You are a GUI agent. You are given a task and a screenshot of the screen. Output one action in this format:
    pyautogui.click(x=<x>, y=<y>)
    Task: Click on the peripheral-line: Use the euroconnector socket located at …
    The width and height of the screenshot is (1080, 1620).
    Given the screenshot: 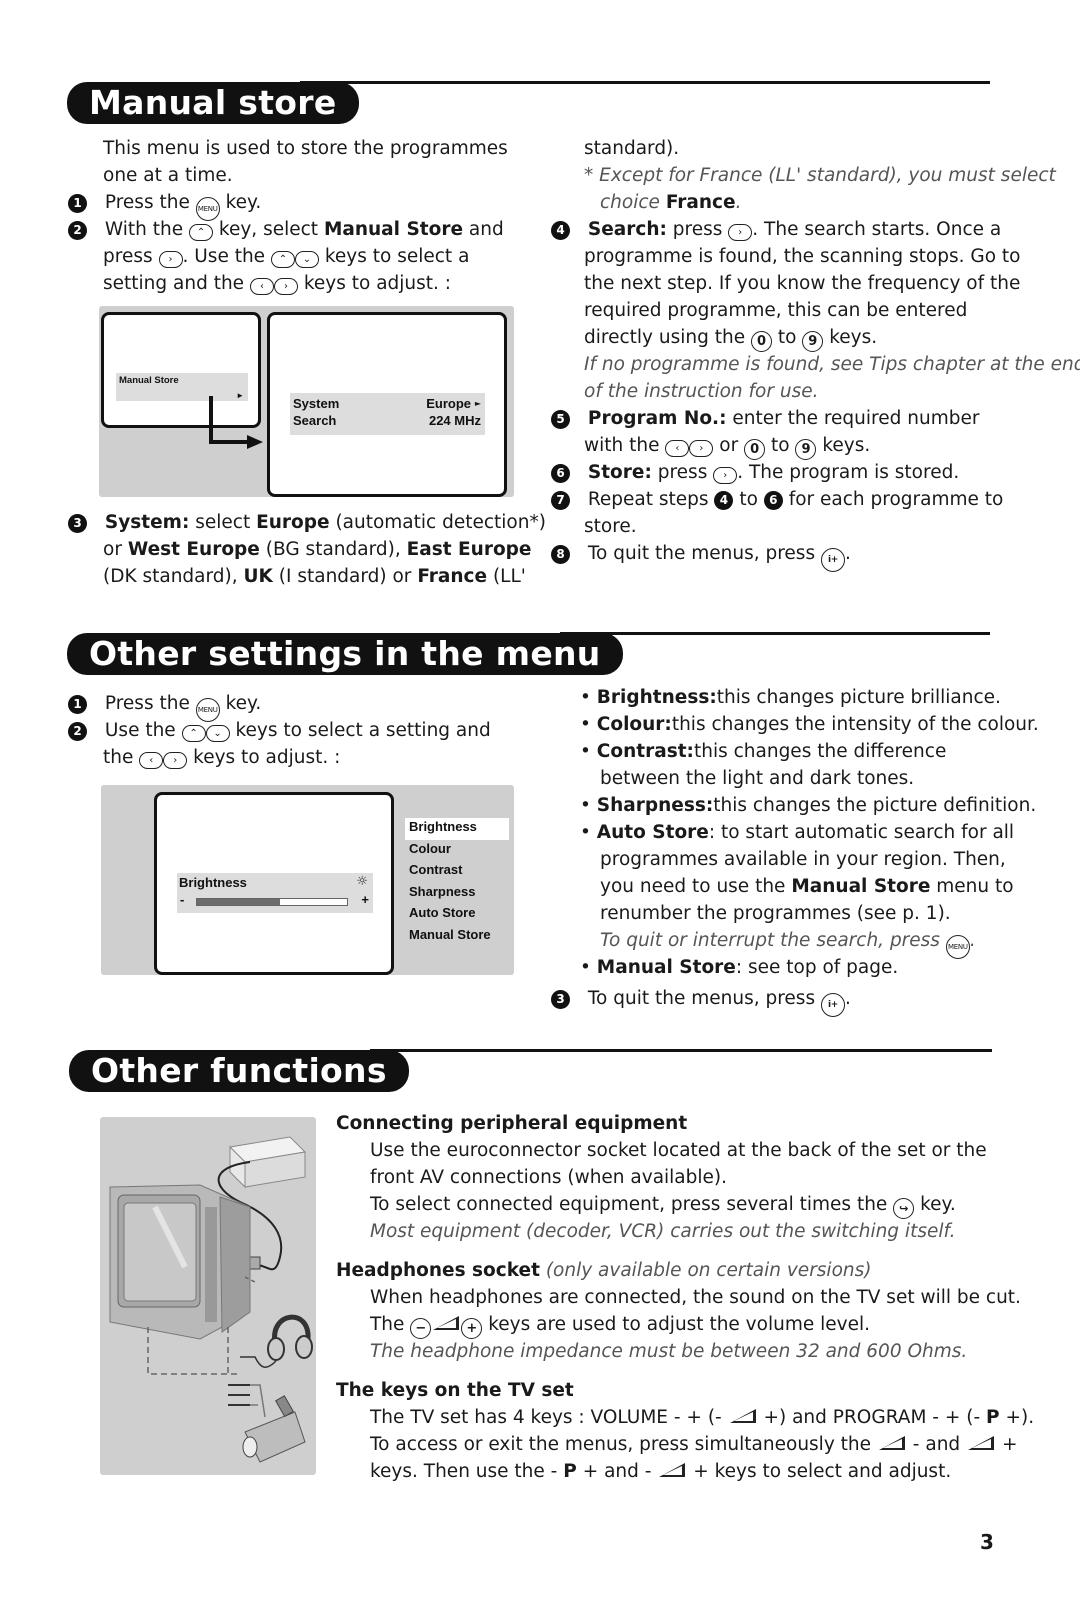 What is the action you would take?
    pyautogui.click(x=678, y=1150)
    